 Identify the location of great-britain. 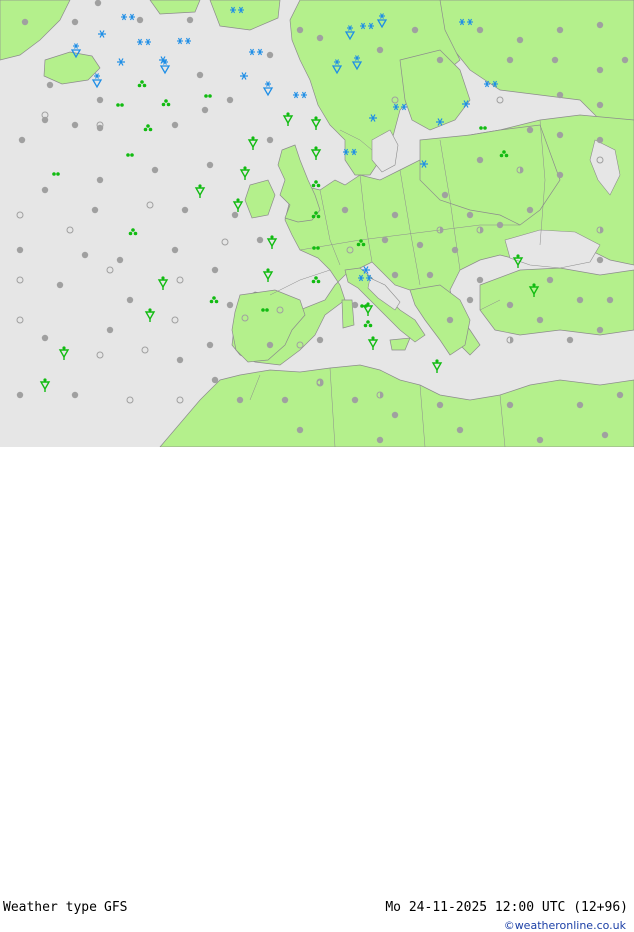
(299, 183).